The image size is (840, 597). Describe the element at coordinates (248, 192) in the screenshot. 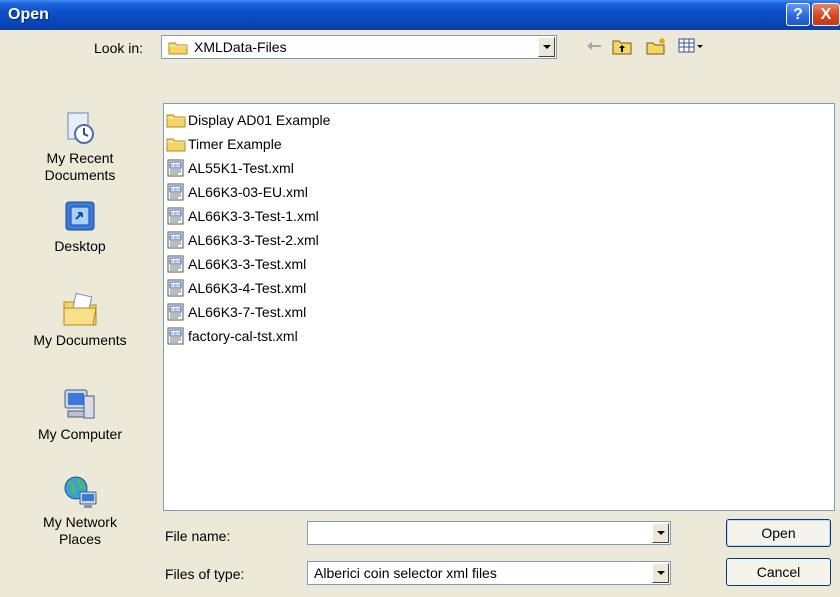

I see `file-name: AL66K3-03-EU.xml` at that location.